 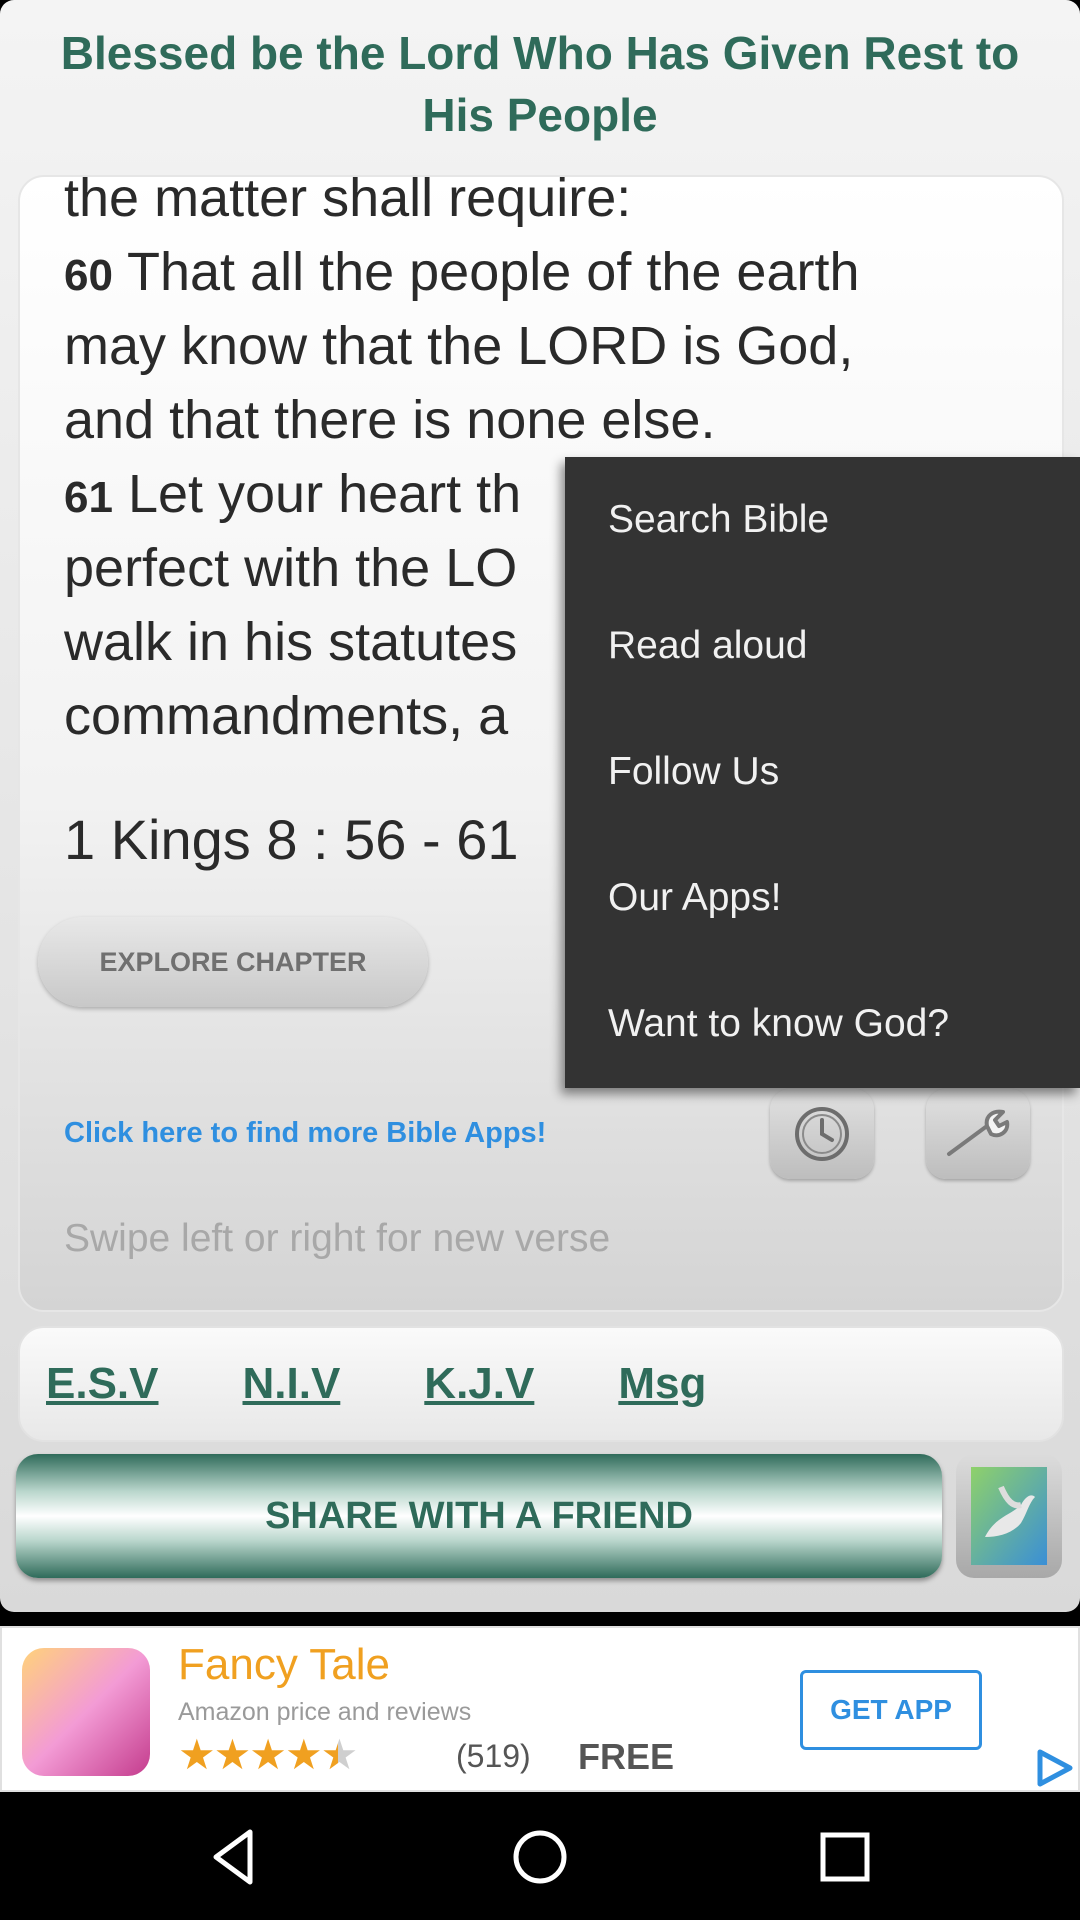 What do you see at coordinates (233, 962) in the screenshot?
I see `explore-chapter-button: EXPLORE CHAPTER` at bounding box center [233, 962].